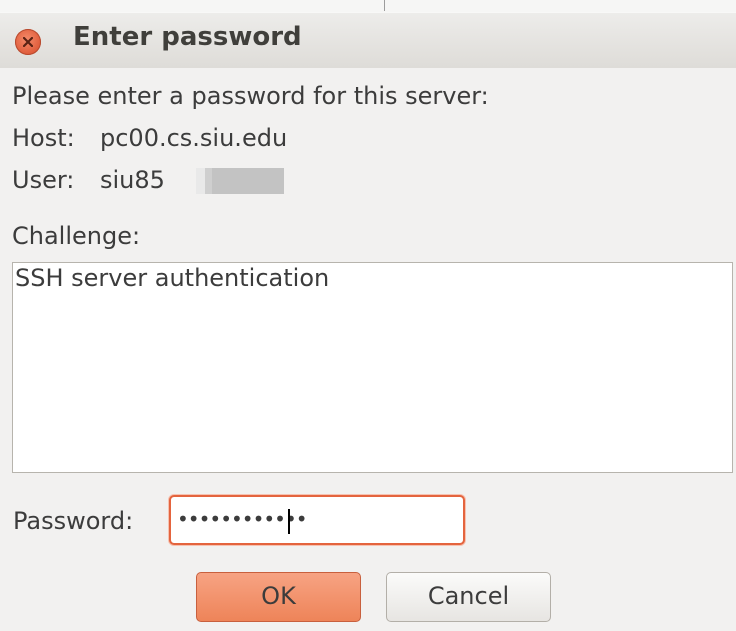 This screenshot has height=631, width=736. I want to click on close-icon, so click(28, 42).